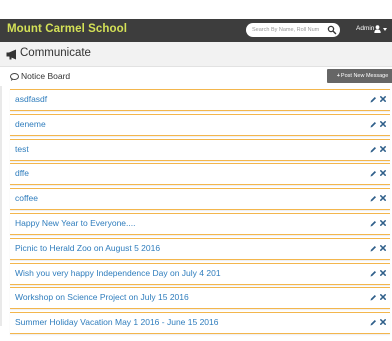 Image resolution: width=392 pixels, height=341 pixels. I want to click on plus-icon: +, so click(338, 76).